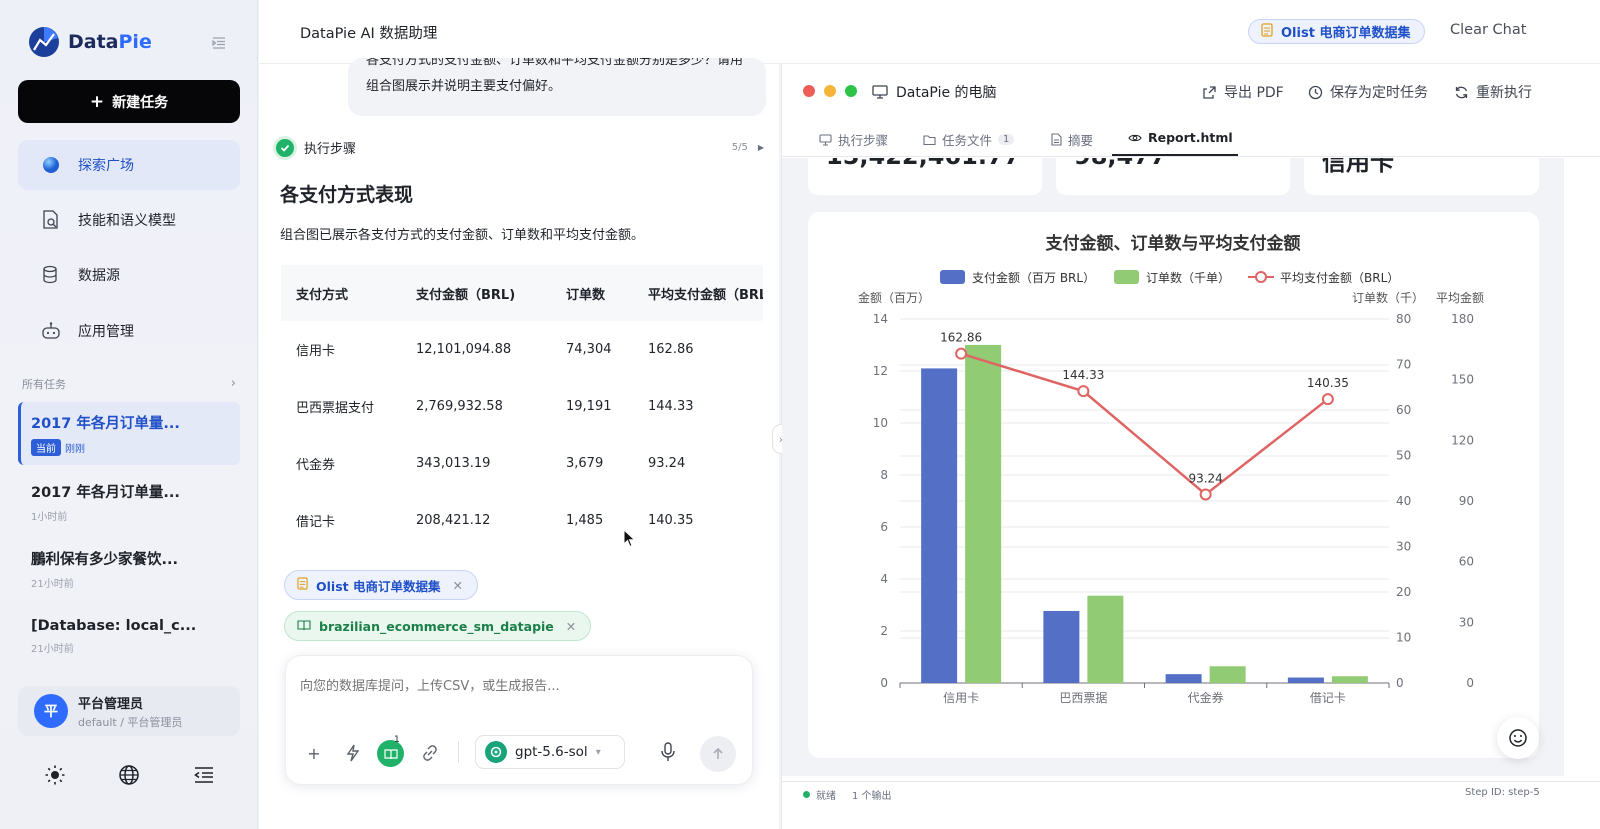 This screenshot has height=829, width=1600. Describe the element at coordinates (316, 522) in the screenshot. I see `table-cell: 借记卡` at that location.